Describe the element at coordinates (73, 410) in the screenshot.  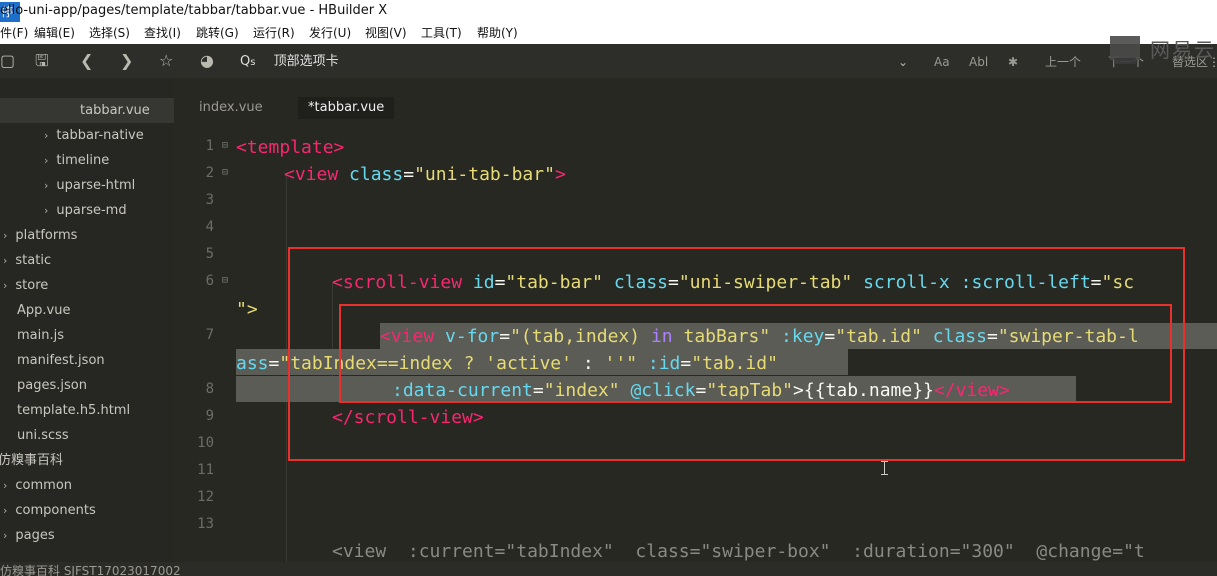
I see `tree-item: template.h5.html` at that location.